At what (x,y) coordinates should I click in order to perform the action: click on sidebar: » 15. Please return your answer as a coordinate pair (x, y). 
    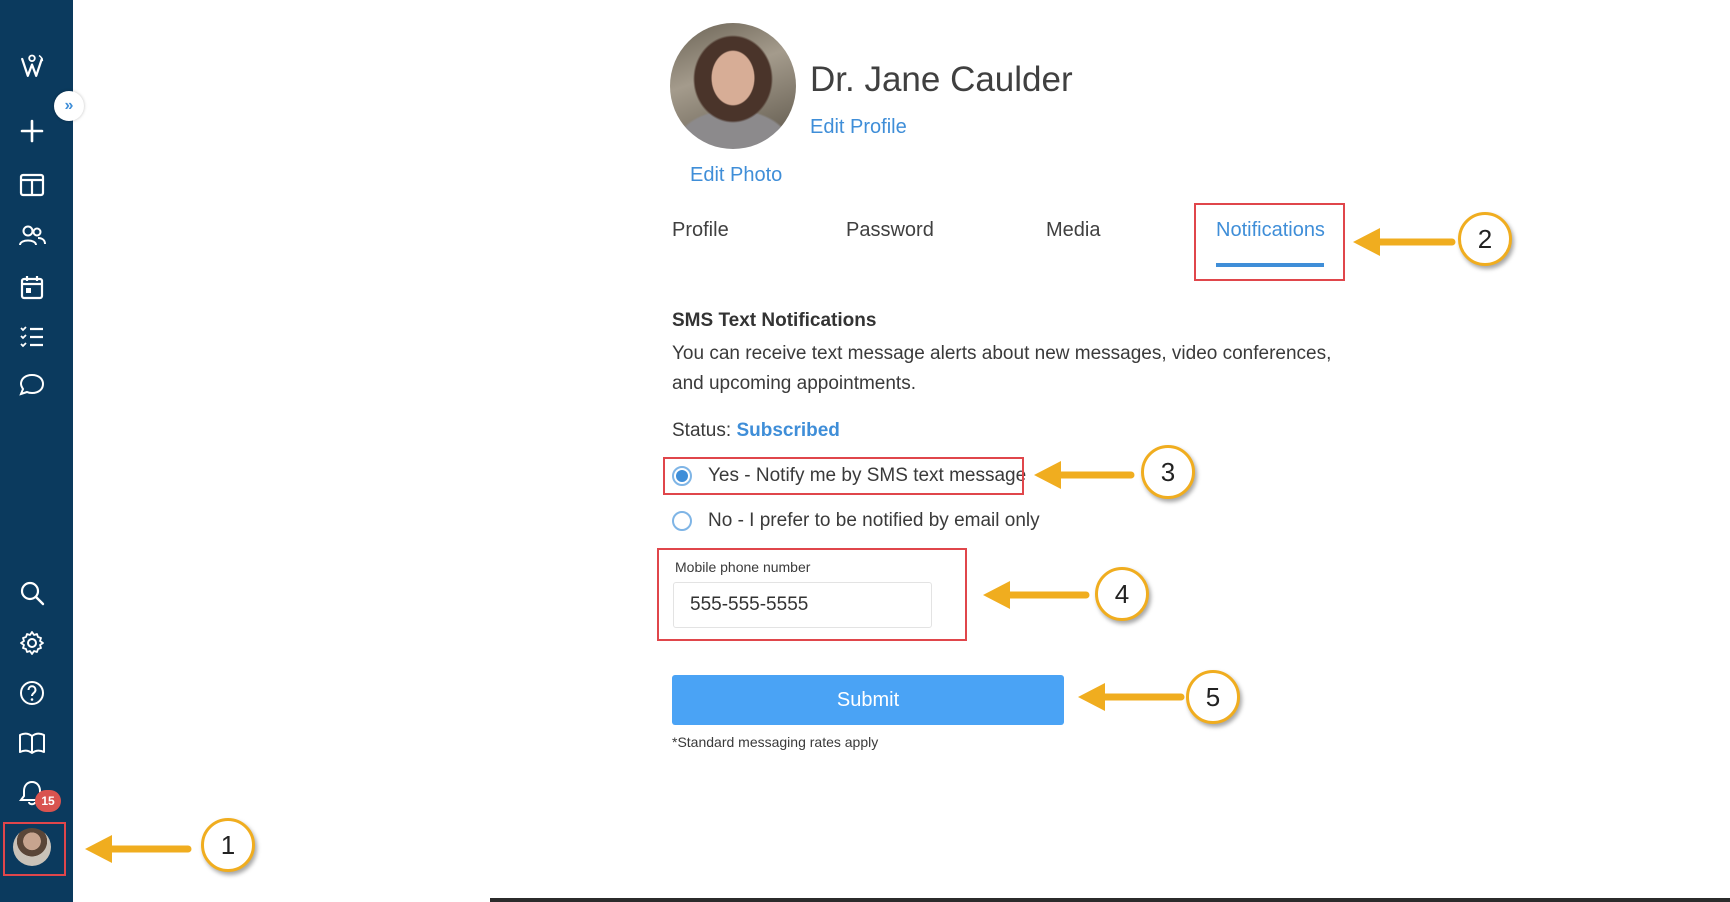
    Looking at the image, I should click on (42, 451).